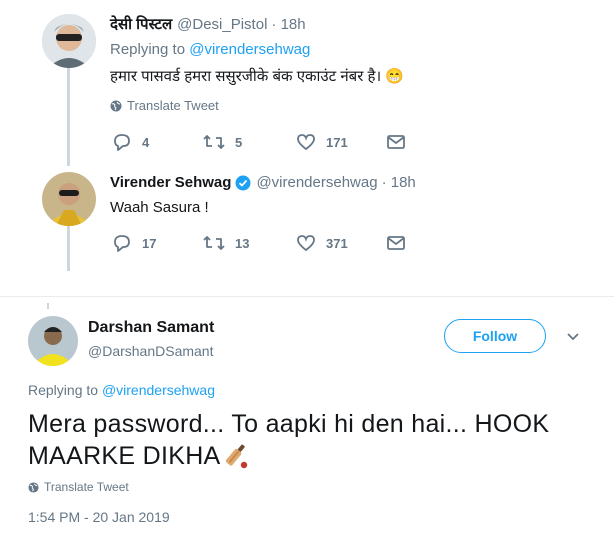 The width and height of the screenshot is (614, 537). What do you see at coordinates (242, 243) in the screenshot?
I see `retweet-count: 13` at bounding box center [242, 243].